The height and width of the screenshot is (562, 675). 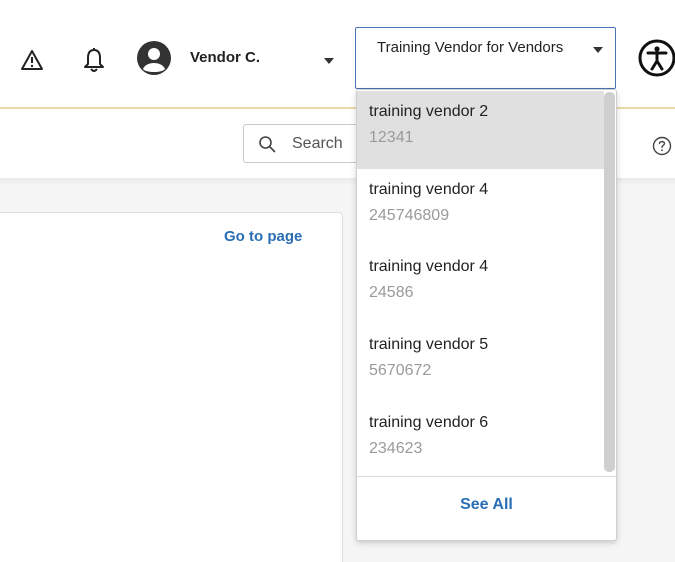 What do you see at coordinates (429, 344) in the screenshot?
I see `vendor-option-name: training vendor 5` at bounding box center [429, 344].